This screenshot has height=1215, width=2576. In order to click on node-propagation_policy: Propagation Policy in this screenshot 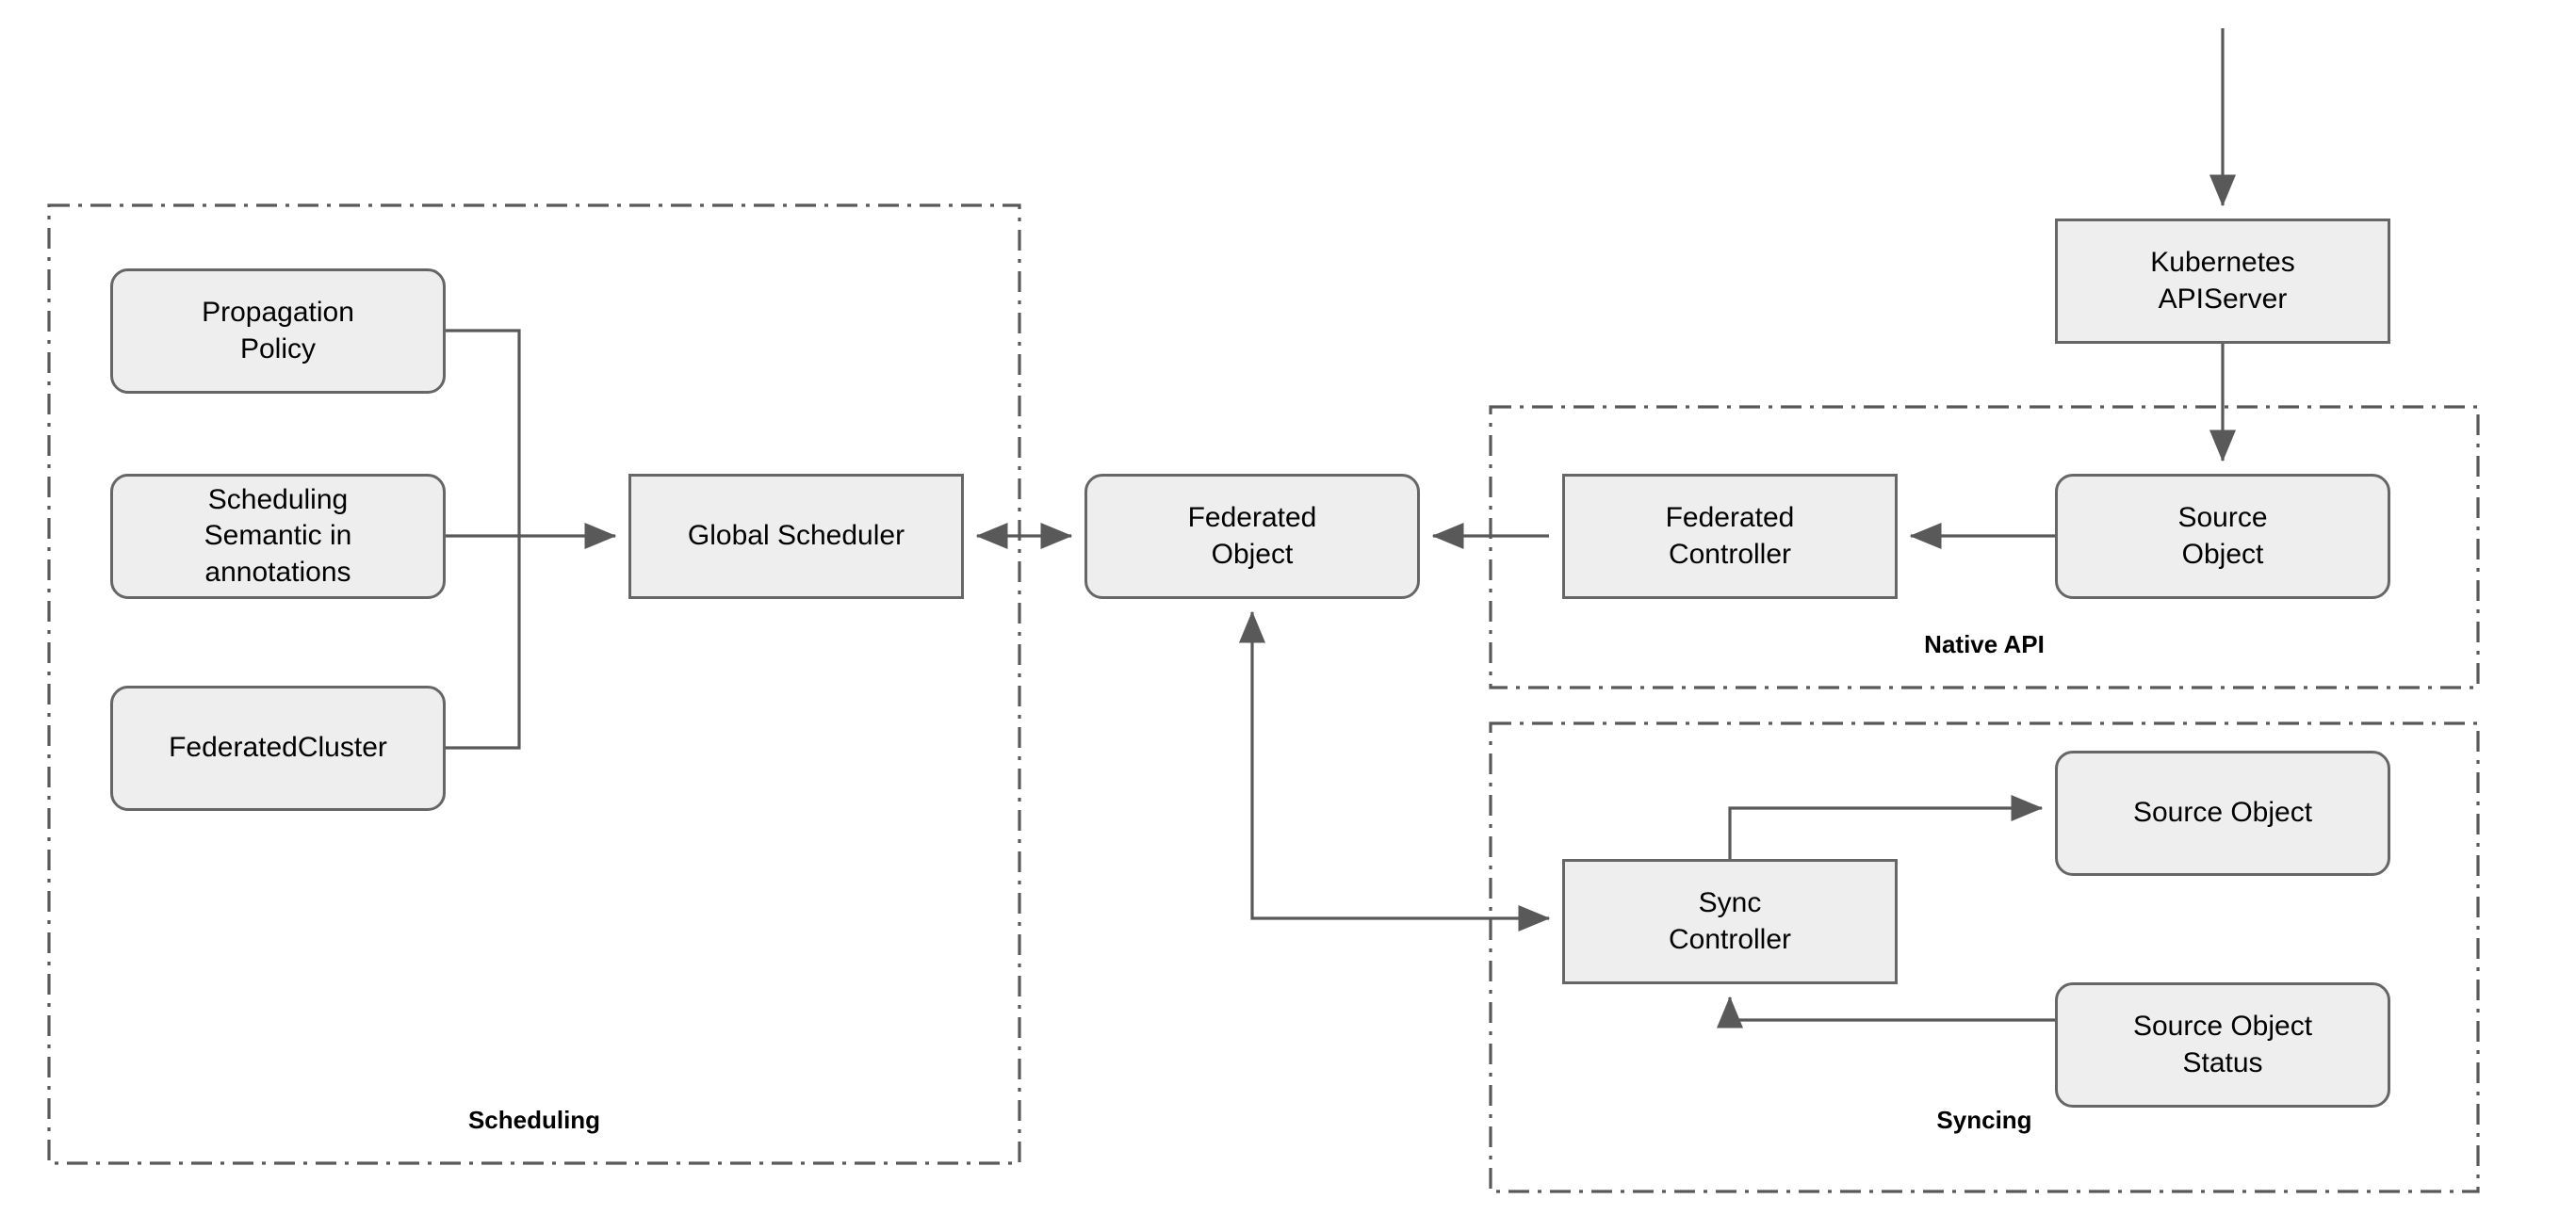, I will do `click(278, 331)`.